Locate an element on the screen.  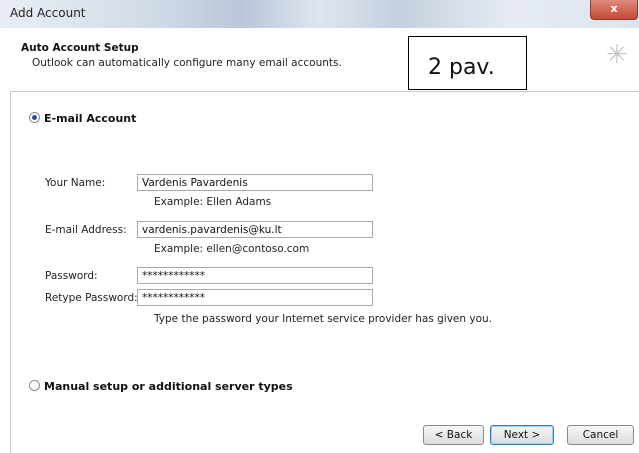
annotation-box: 2 pav. is located at coordinates (467, 63).